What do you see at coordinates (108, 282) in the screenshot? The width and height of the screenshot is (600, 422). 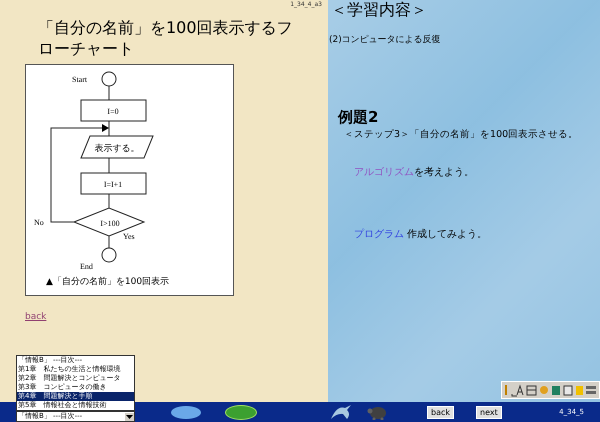 I see `figure-caption: ▲「自分の名前」を100回表示` at bounding box center [108, 282].